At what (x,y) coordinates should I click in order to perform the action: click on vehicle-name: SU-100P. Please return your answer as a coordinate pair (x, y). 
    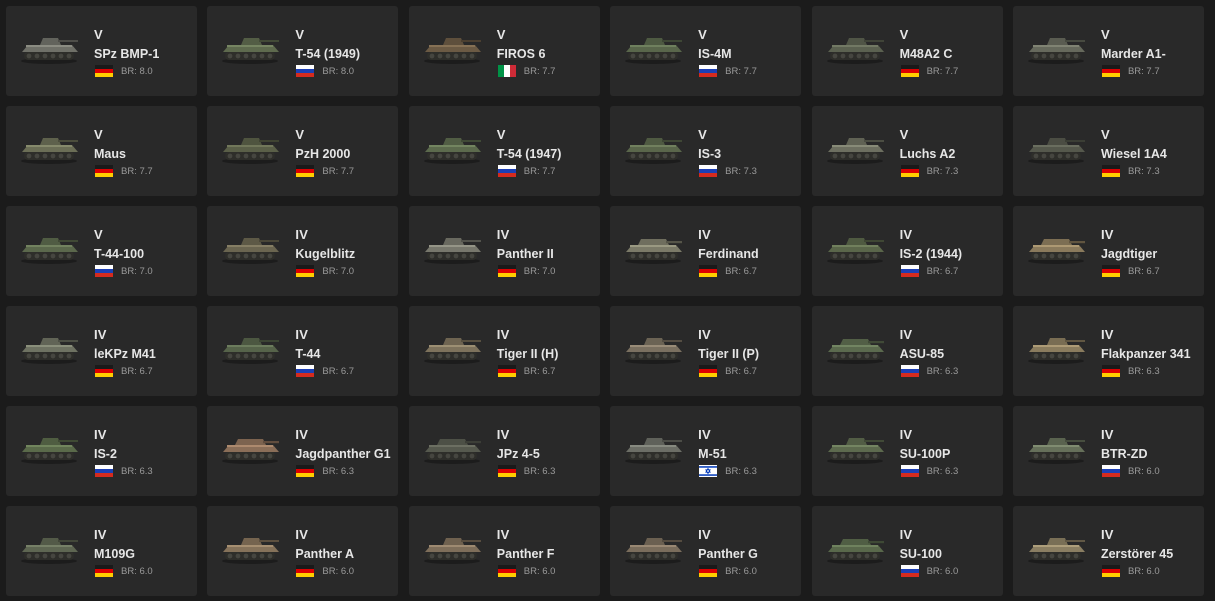
    Looking at the image, I should click on (925, 454).